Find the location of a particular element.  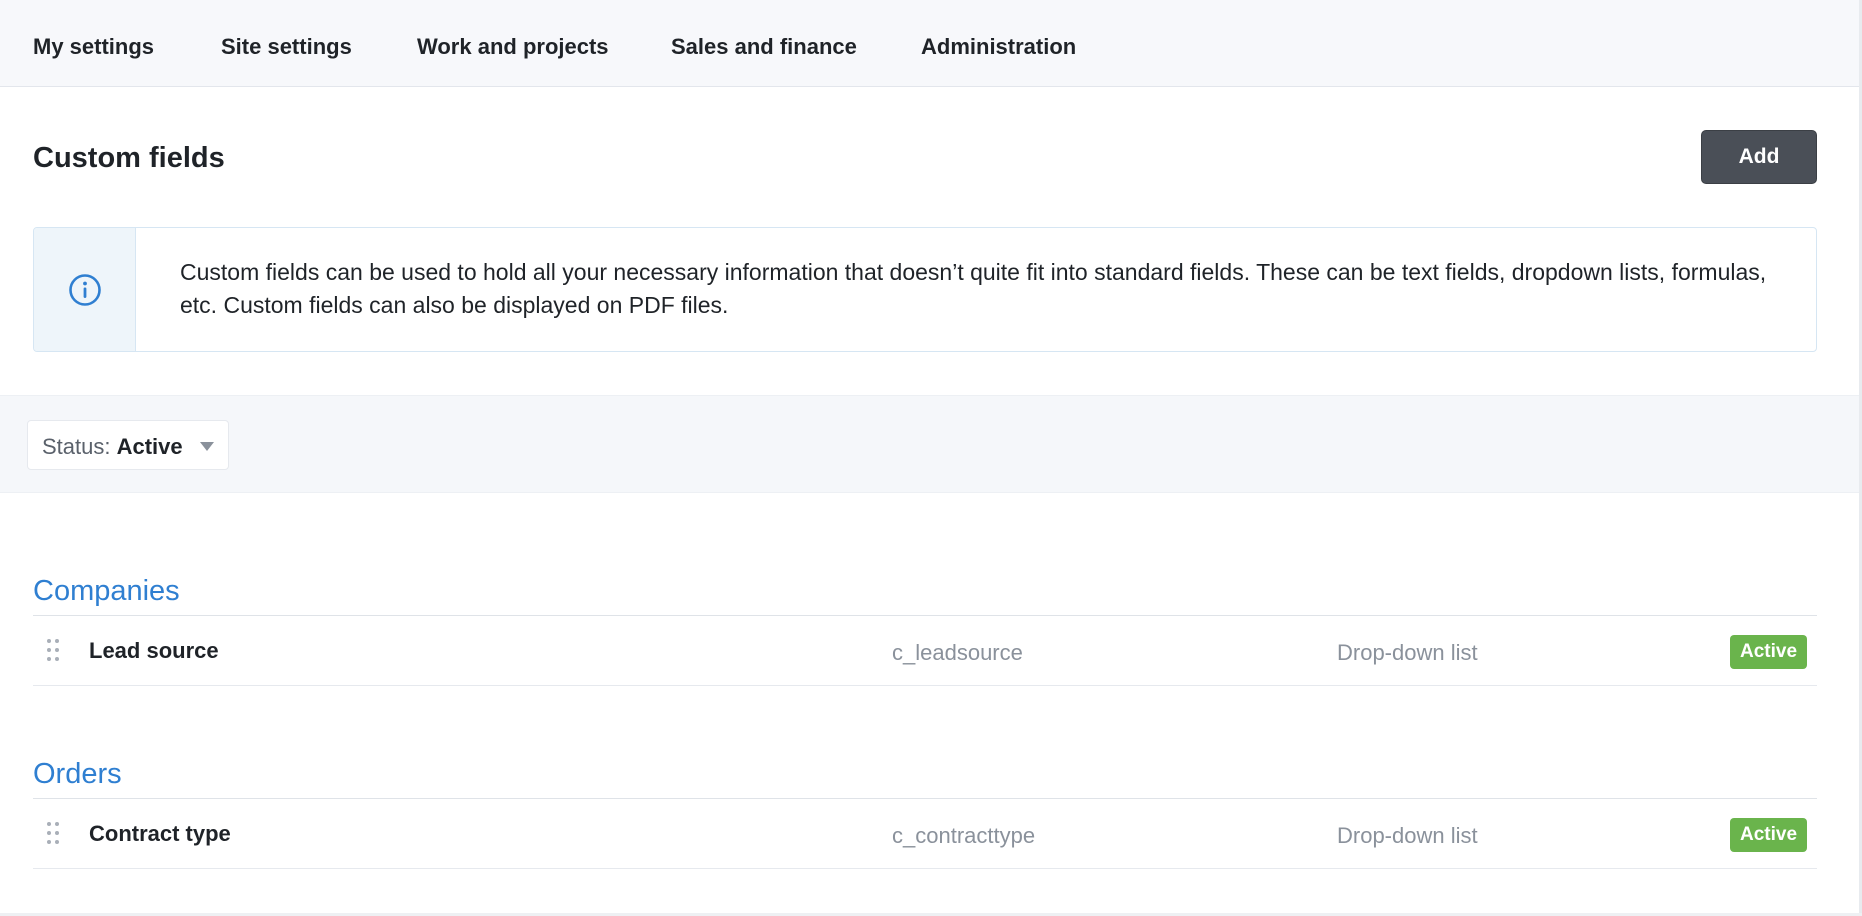

status-filter-label-text: Status: is located at coordinates (76, 446).